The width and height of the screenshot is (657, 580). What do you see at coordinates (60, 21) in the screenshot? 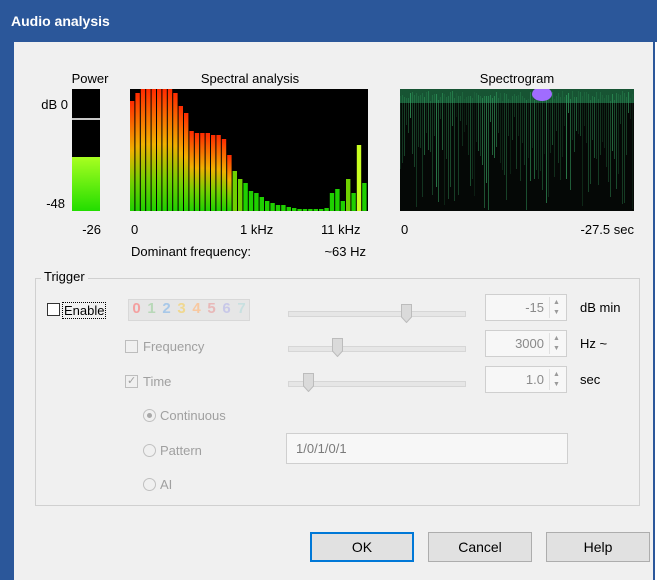
I see `window-title: Audio analysis` at bounding box center [60, 21].